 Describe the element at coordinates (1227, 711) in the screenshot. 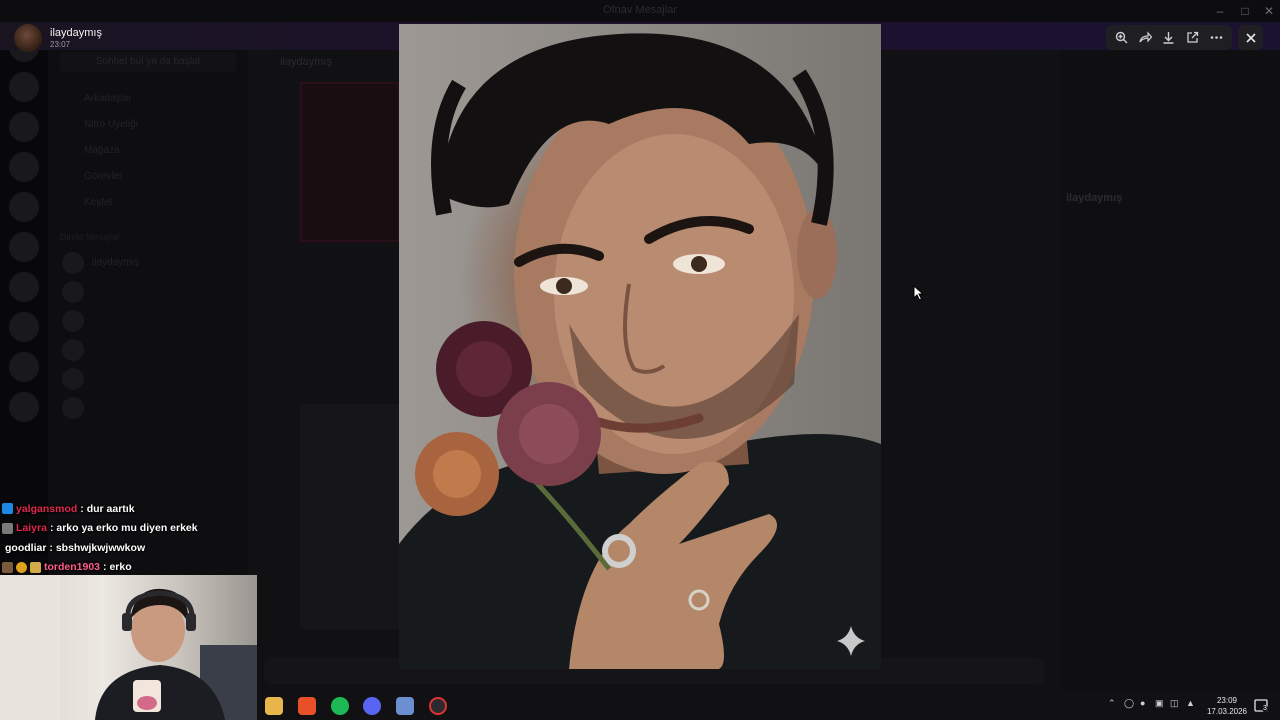

I see `clock-date: 17.03.2026` at that location.